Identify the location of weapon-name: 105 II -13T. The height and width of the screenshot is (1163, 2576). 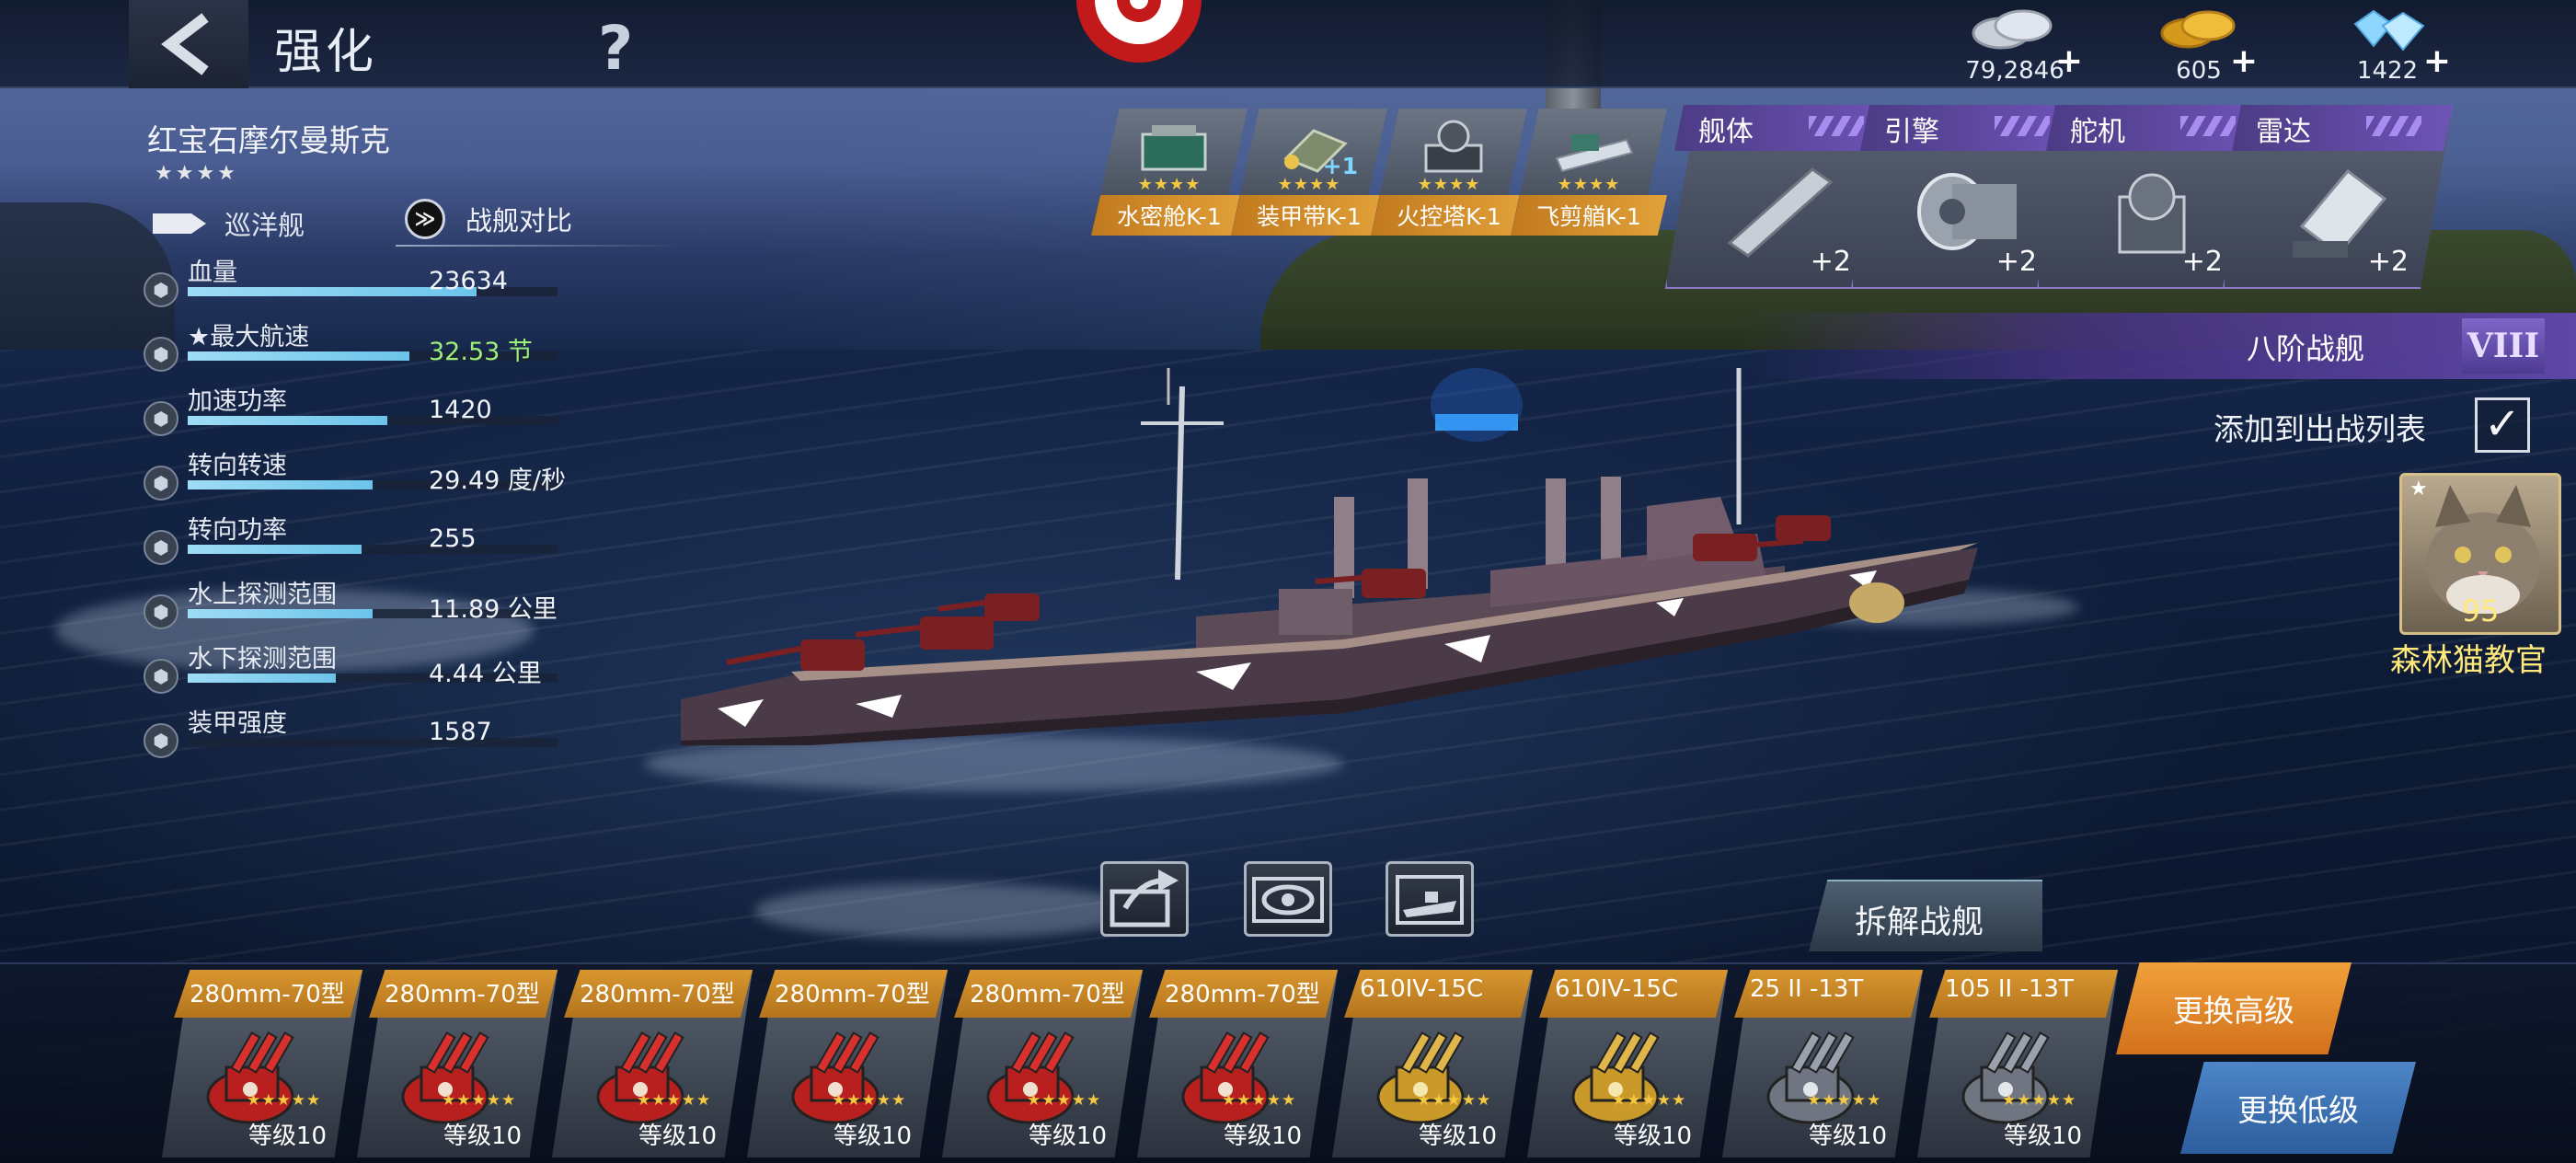
(2009, 989).